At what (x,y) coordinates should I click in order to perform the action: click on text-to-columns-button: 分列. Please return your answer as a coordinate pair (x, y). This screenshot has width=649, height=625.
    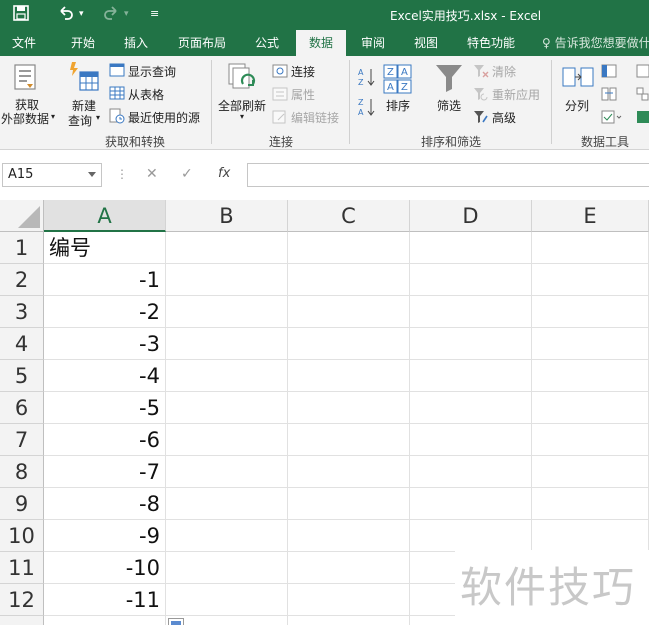
    Looking at the image, I should click on (577, 105).